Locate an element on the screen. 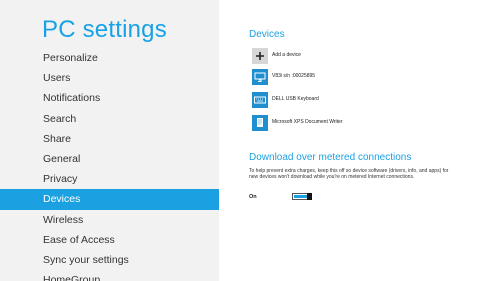  add-device-button: Add a device is located at coordinates (362, 56).